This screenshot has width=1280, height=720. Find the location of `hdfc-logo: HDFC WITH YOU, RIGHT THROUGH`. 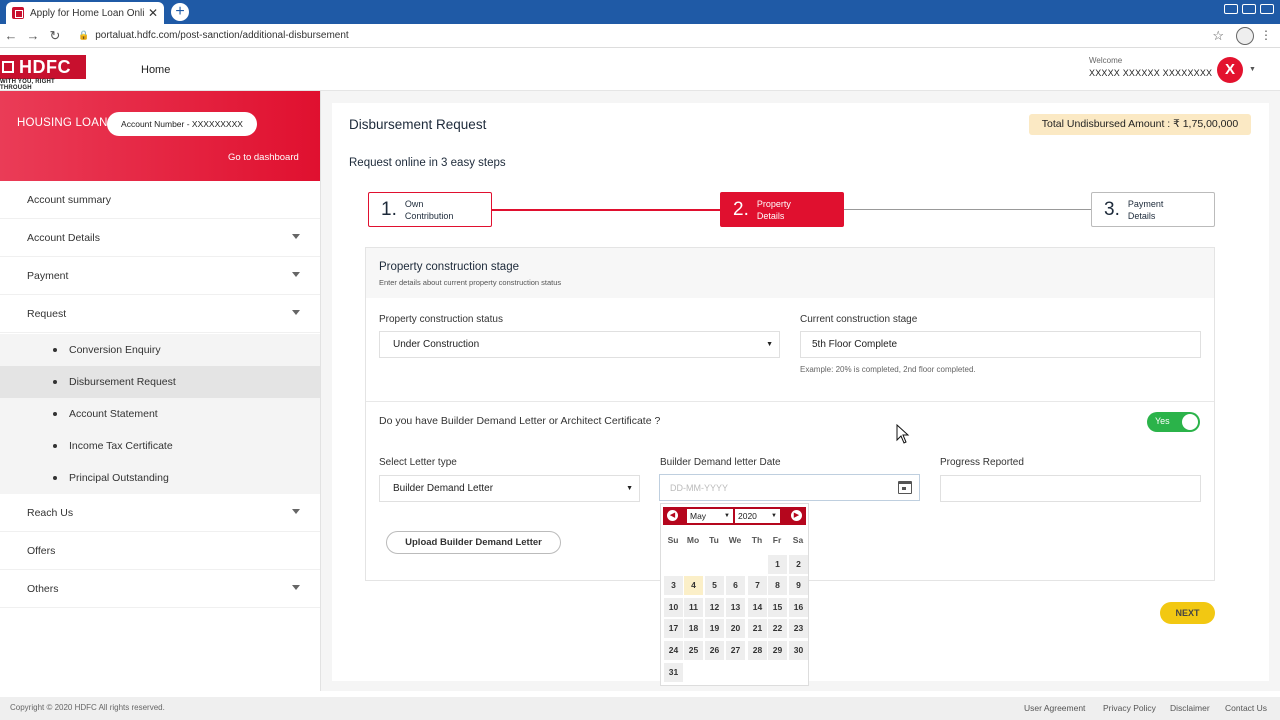

hdfc-logo: HDFC WITH YOU, RIGHT THROUGH is located at coordinates (43, 73).